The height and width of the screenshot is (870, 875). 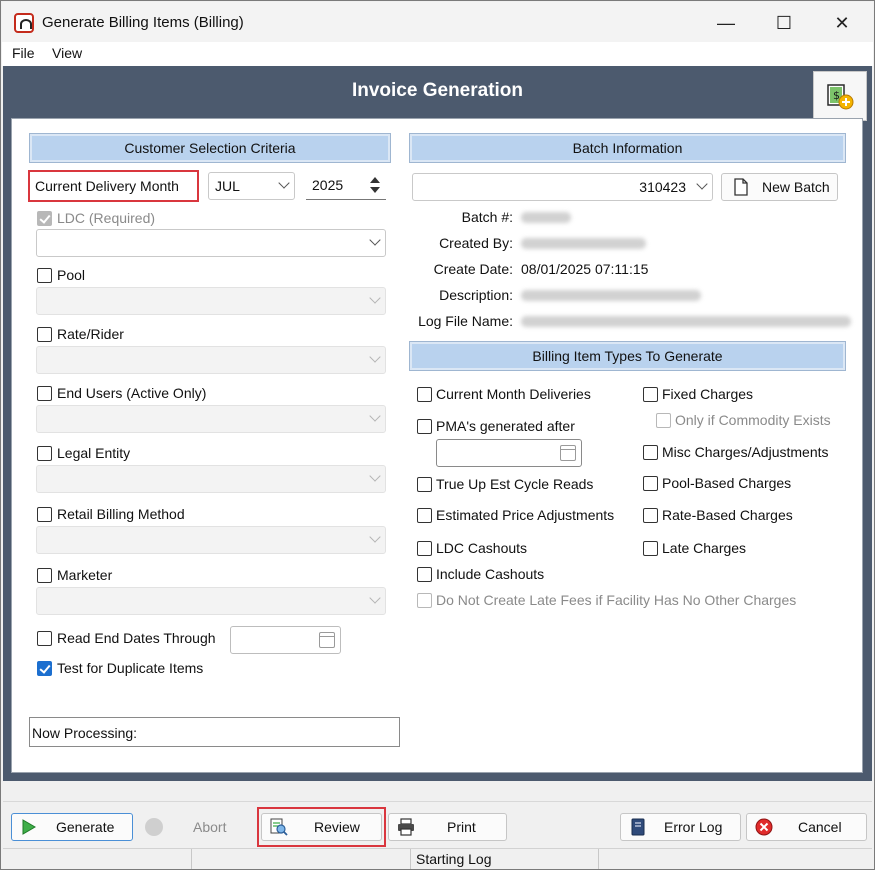 I want to click on menu-file: File, so click(x=23, y=53).